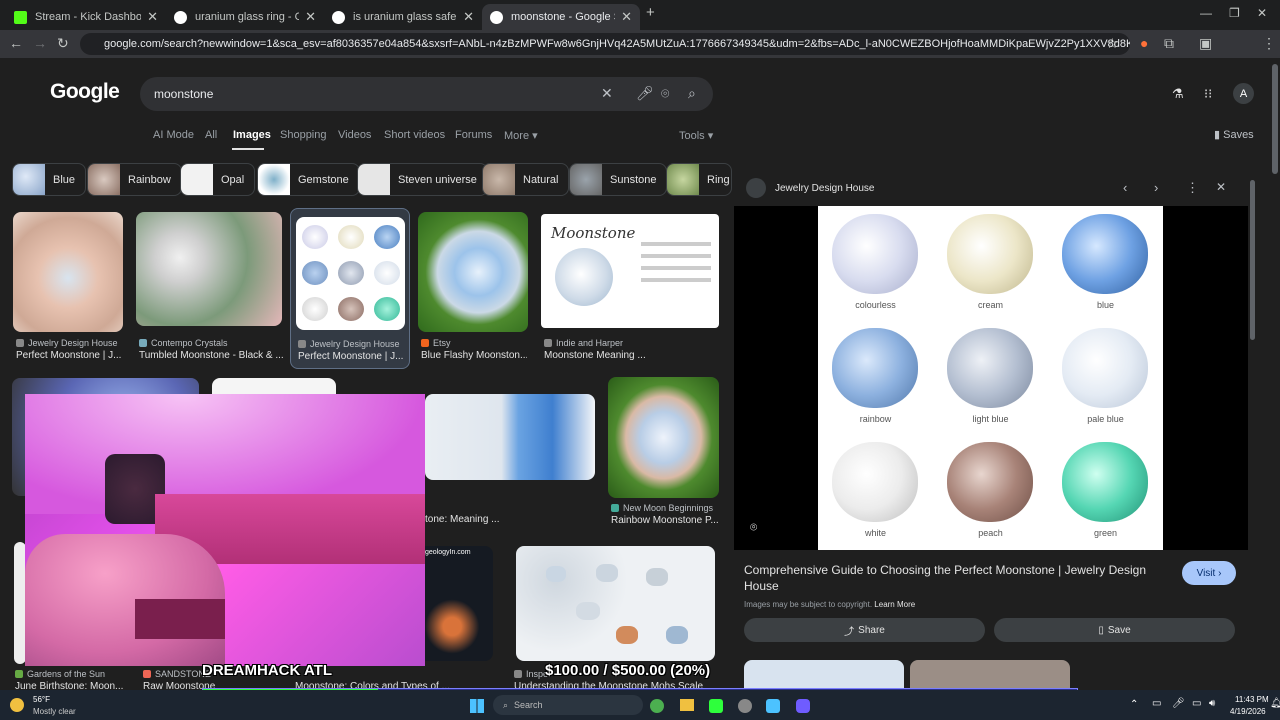 The height and width of the screenshot is (720, 1280). I want to click on tab-images: Images, so click(252, 135).